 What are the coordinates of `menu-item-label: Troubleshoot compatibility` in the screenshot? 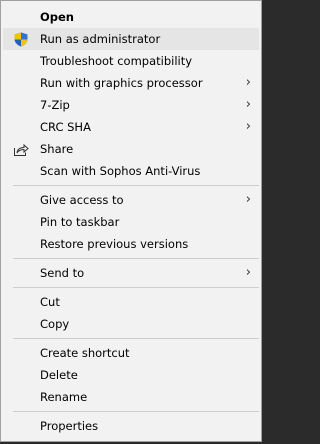 It's located at (116, 61).